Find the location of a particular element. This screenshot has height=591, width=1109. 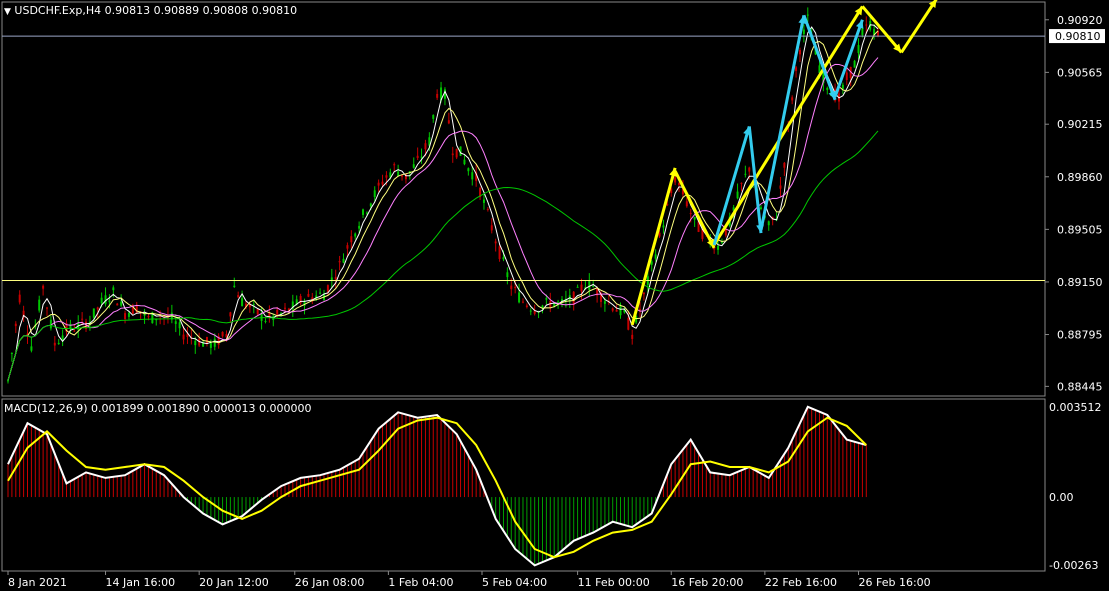

collapse-triangle-icon: ▼ is located at coordinates (7, 12).